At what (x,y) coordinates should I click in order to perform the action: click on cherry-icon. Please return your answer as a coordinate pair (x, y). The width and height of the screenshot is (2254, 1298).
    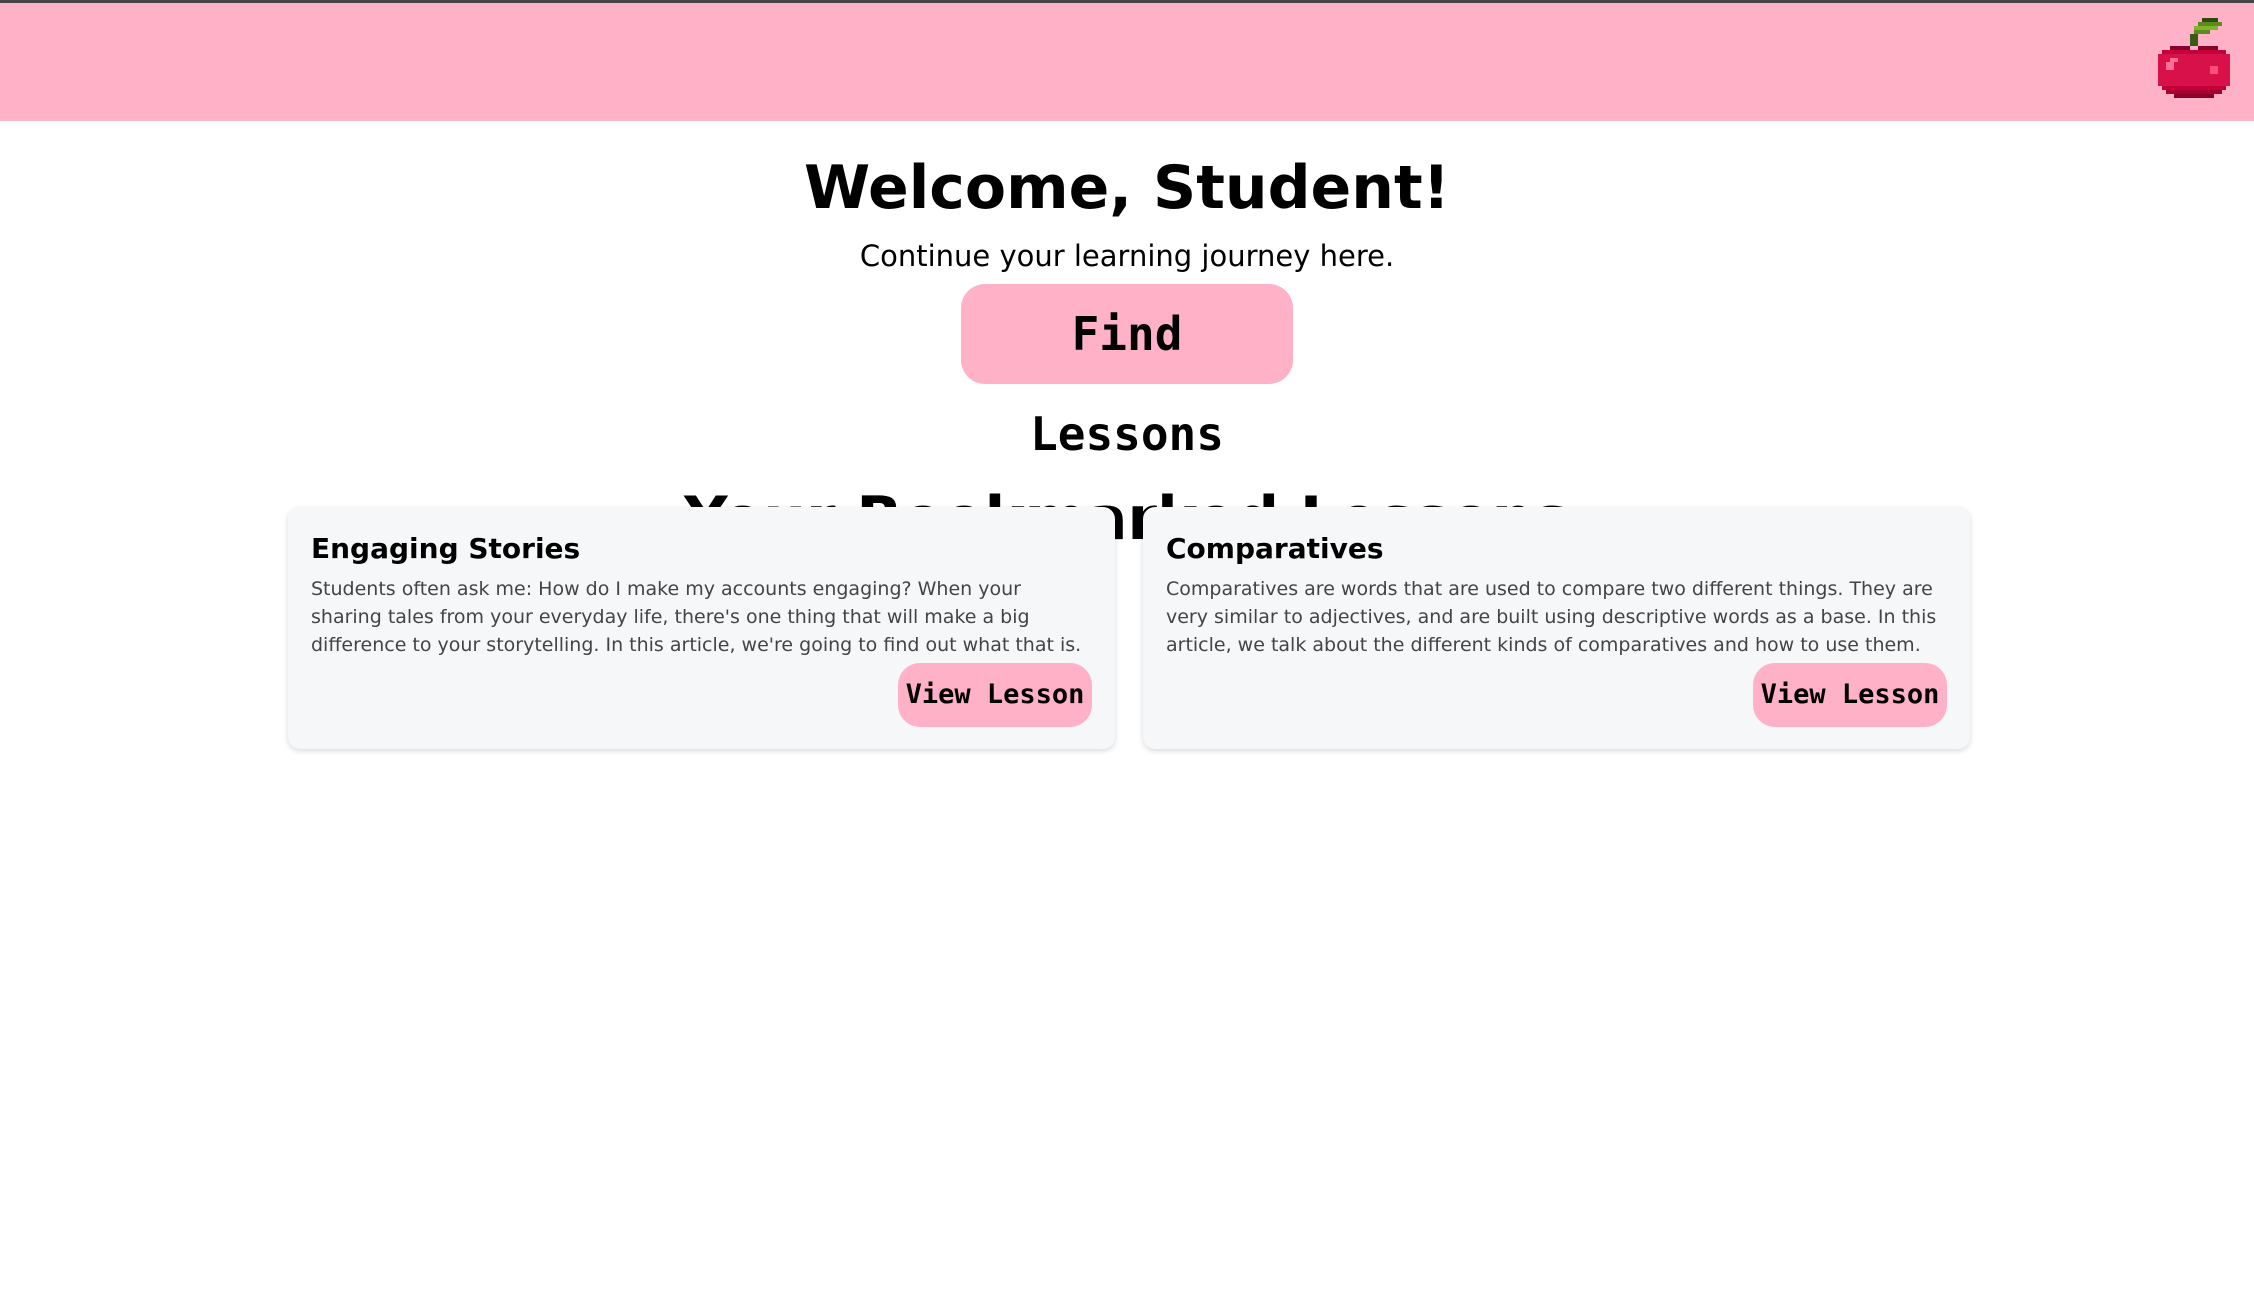
    Looking at the image, I should click on (2194, 62).